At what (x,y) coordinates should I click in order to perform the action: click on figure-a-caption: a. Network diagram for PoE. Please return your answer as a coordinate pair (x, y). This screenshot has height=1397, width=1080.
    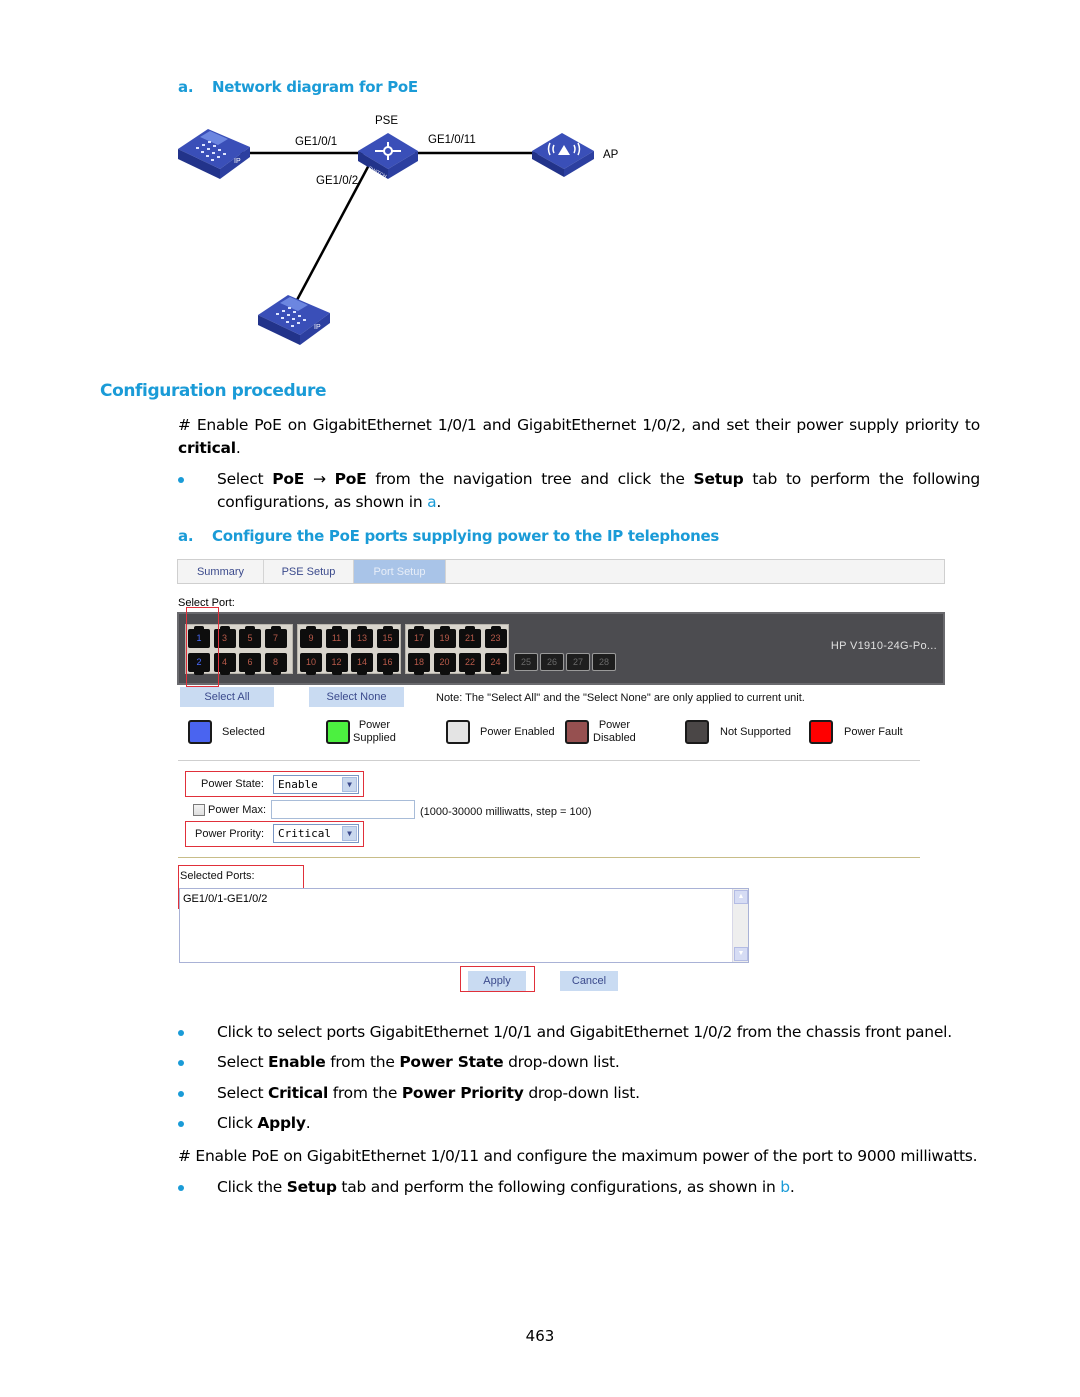
    Looking at the image, I should click on (298, 87).